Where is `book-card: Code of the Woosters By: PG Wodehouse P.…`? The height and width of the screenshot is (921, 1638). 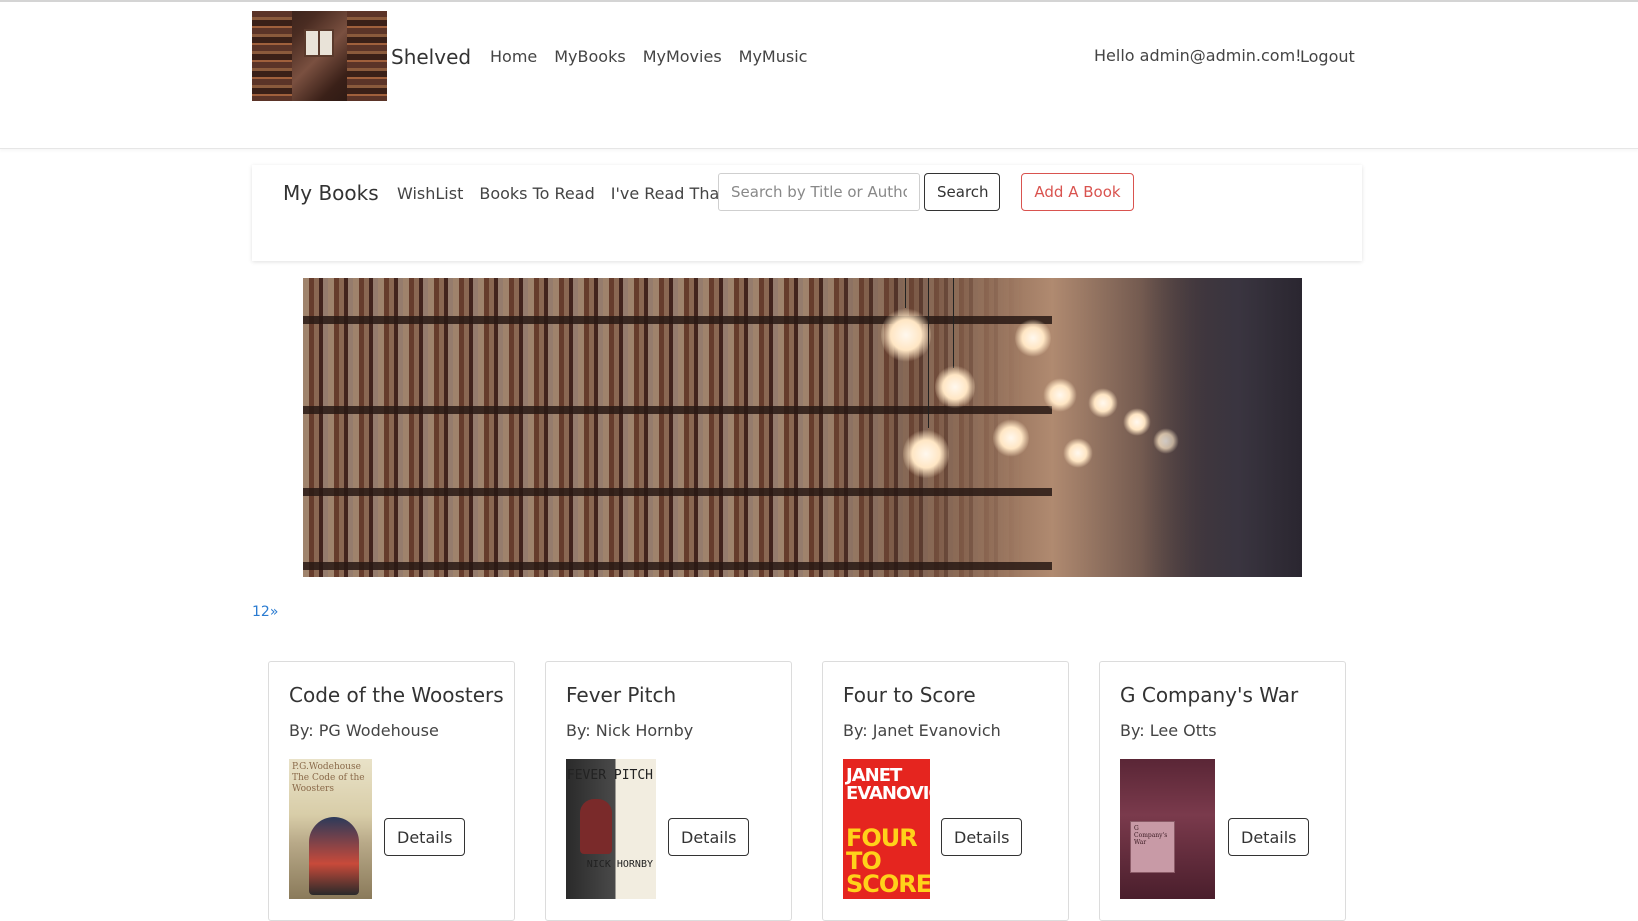
book-card: Code of the Woosters By: PG Wodehouse P.… is located at coordinates (391, 791).